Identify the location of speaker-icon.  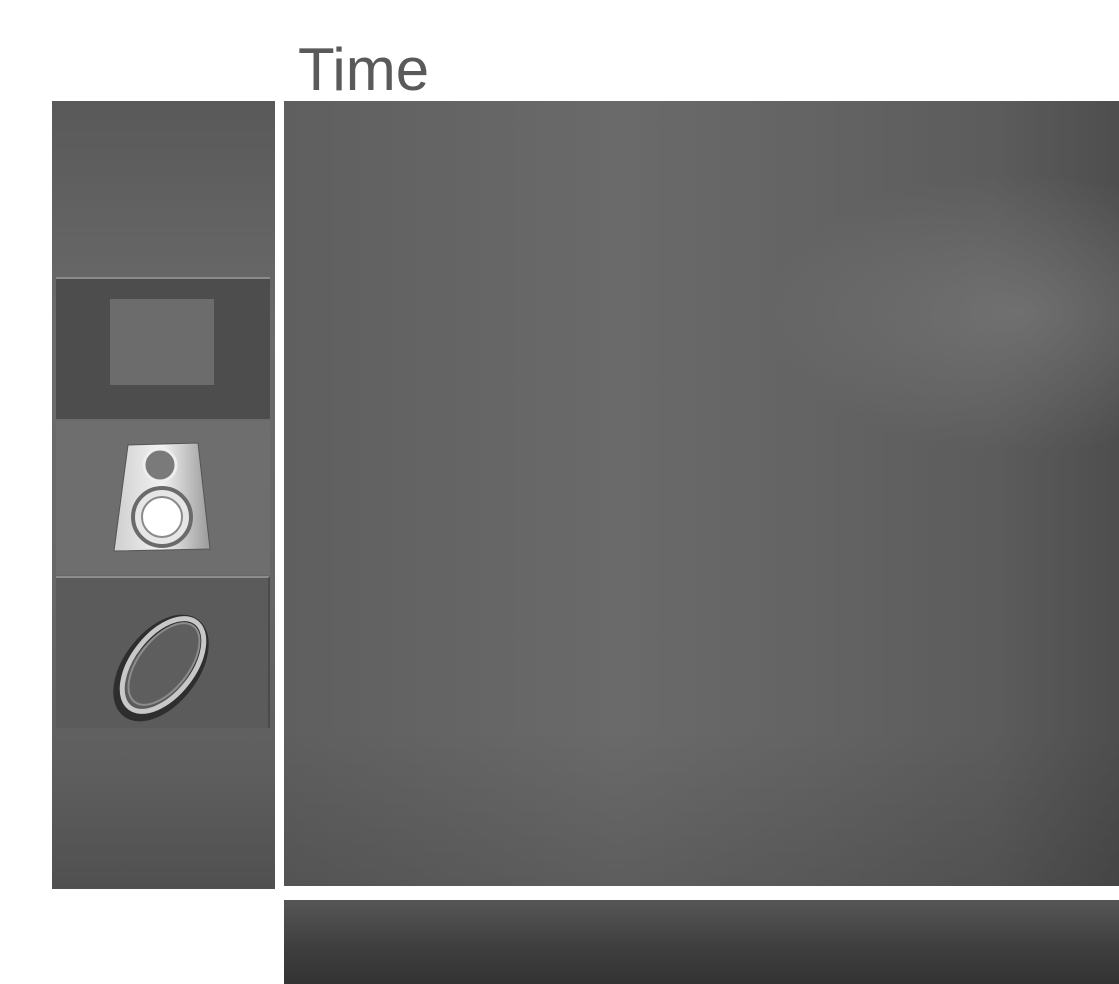
(162, 497).